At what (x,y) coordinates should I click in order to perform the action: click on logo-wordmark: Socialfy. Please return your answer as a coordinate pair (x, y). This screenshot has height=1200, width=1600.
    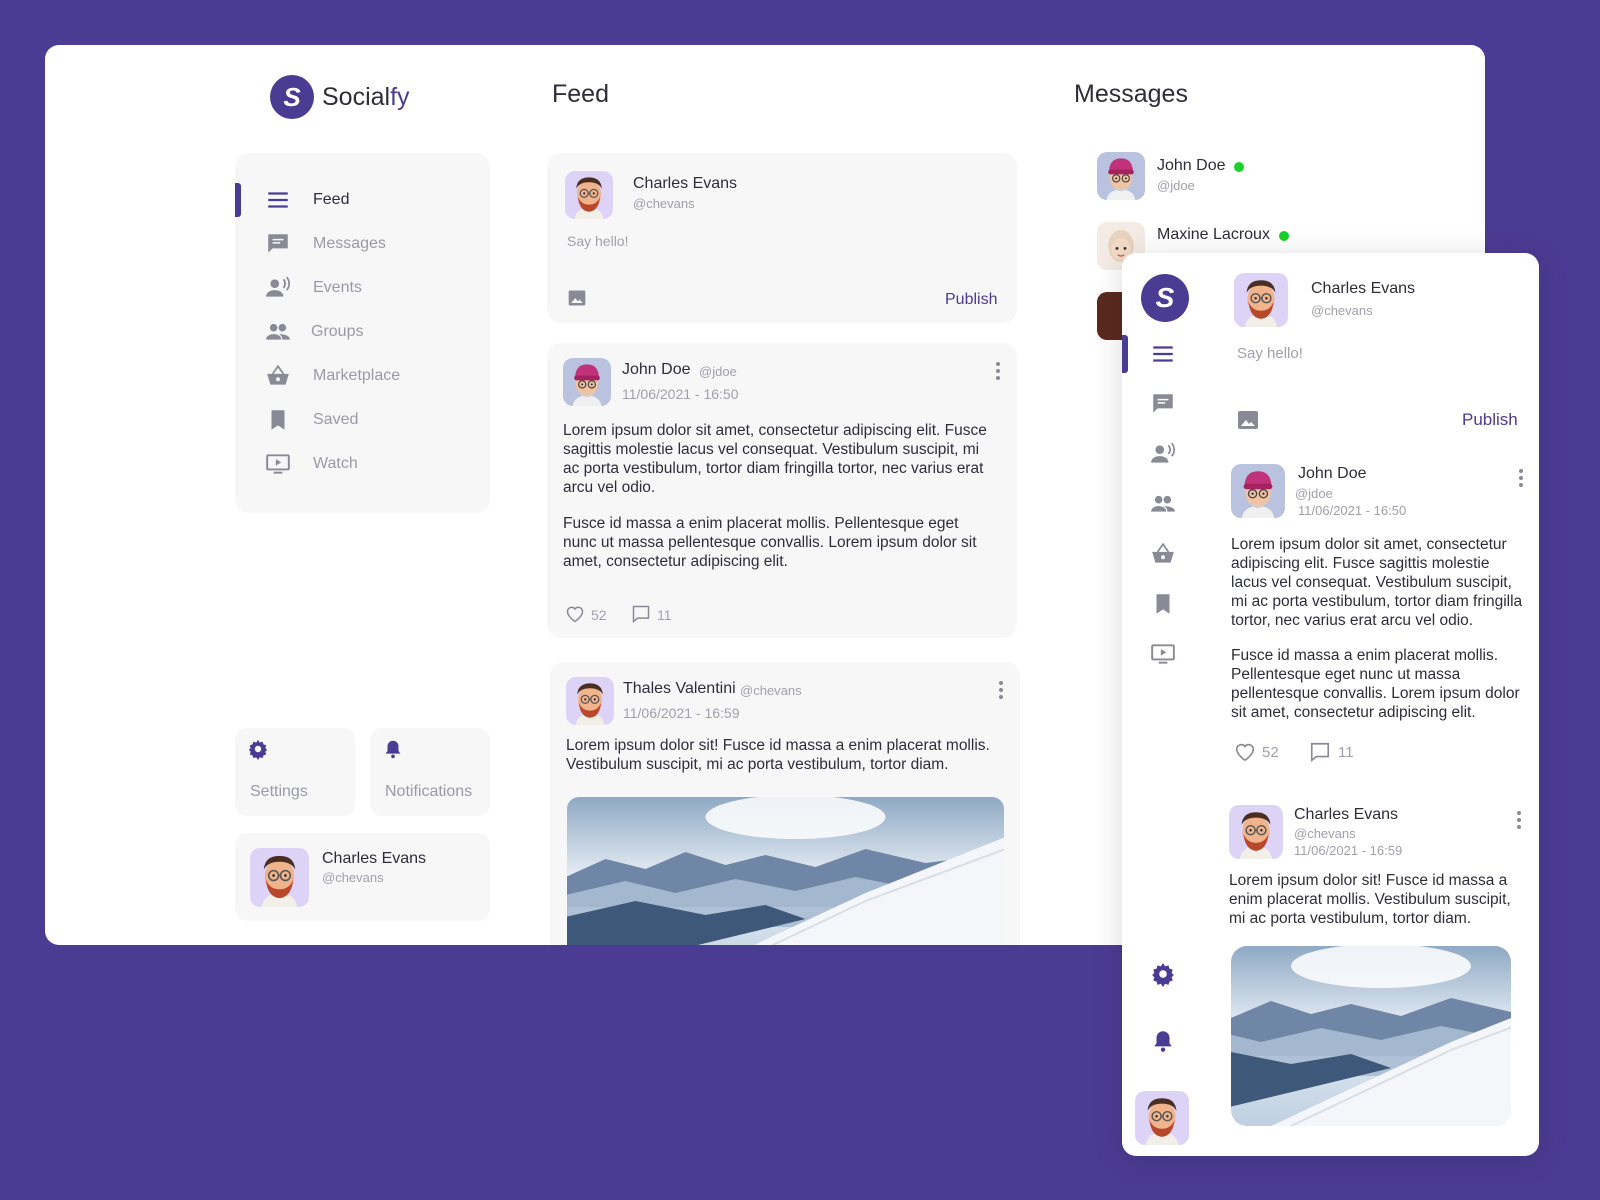
    Looking at the image, I should click on (366, 97).